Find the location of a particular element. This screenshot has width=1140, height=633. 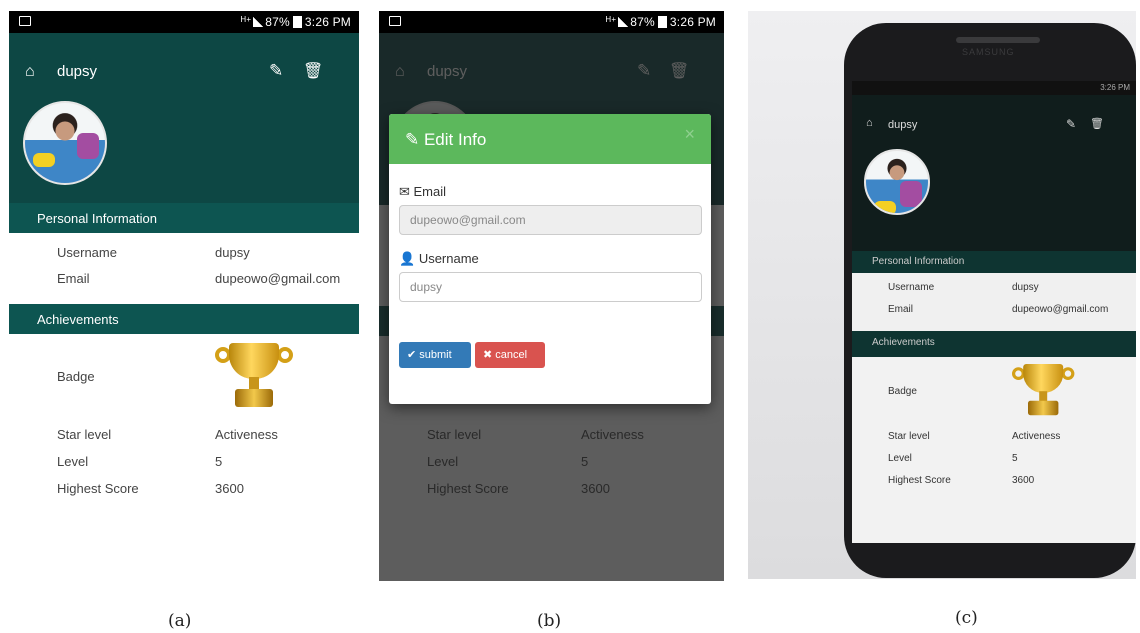

check-icon: ✔ is located at coordinates (413, 355).